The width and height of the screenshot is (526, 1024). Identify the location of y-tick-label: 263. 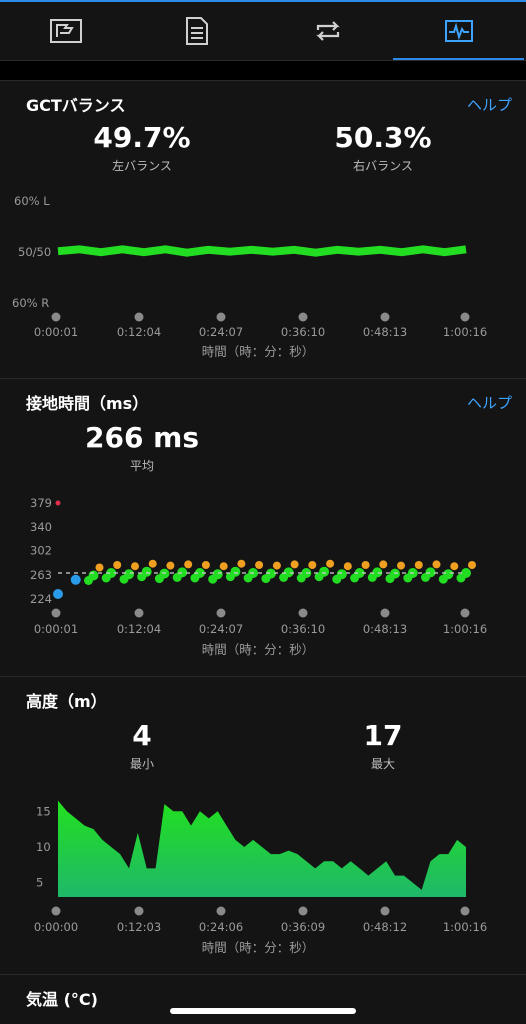
(41, 575).